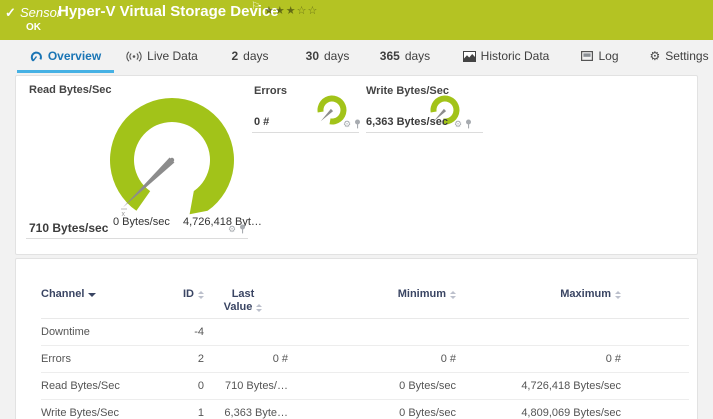  I want to click on column-header-id: ID, so click(170, 294).